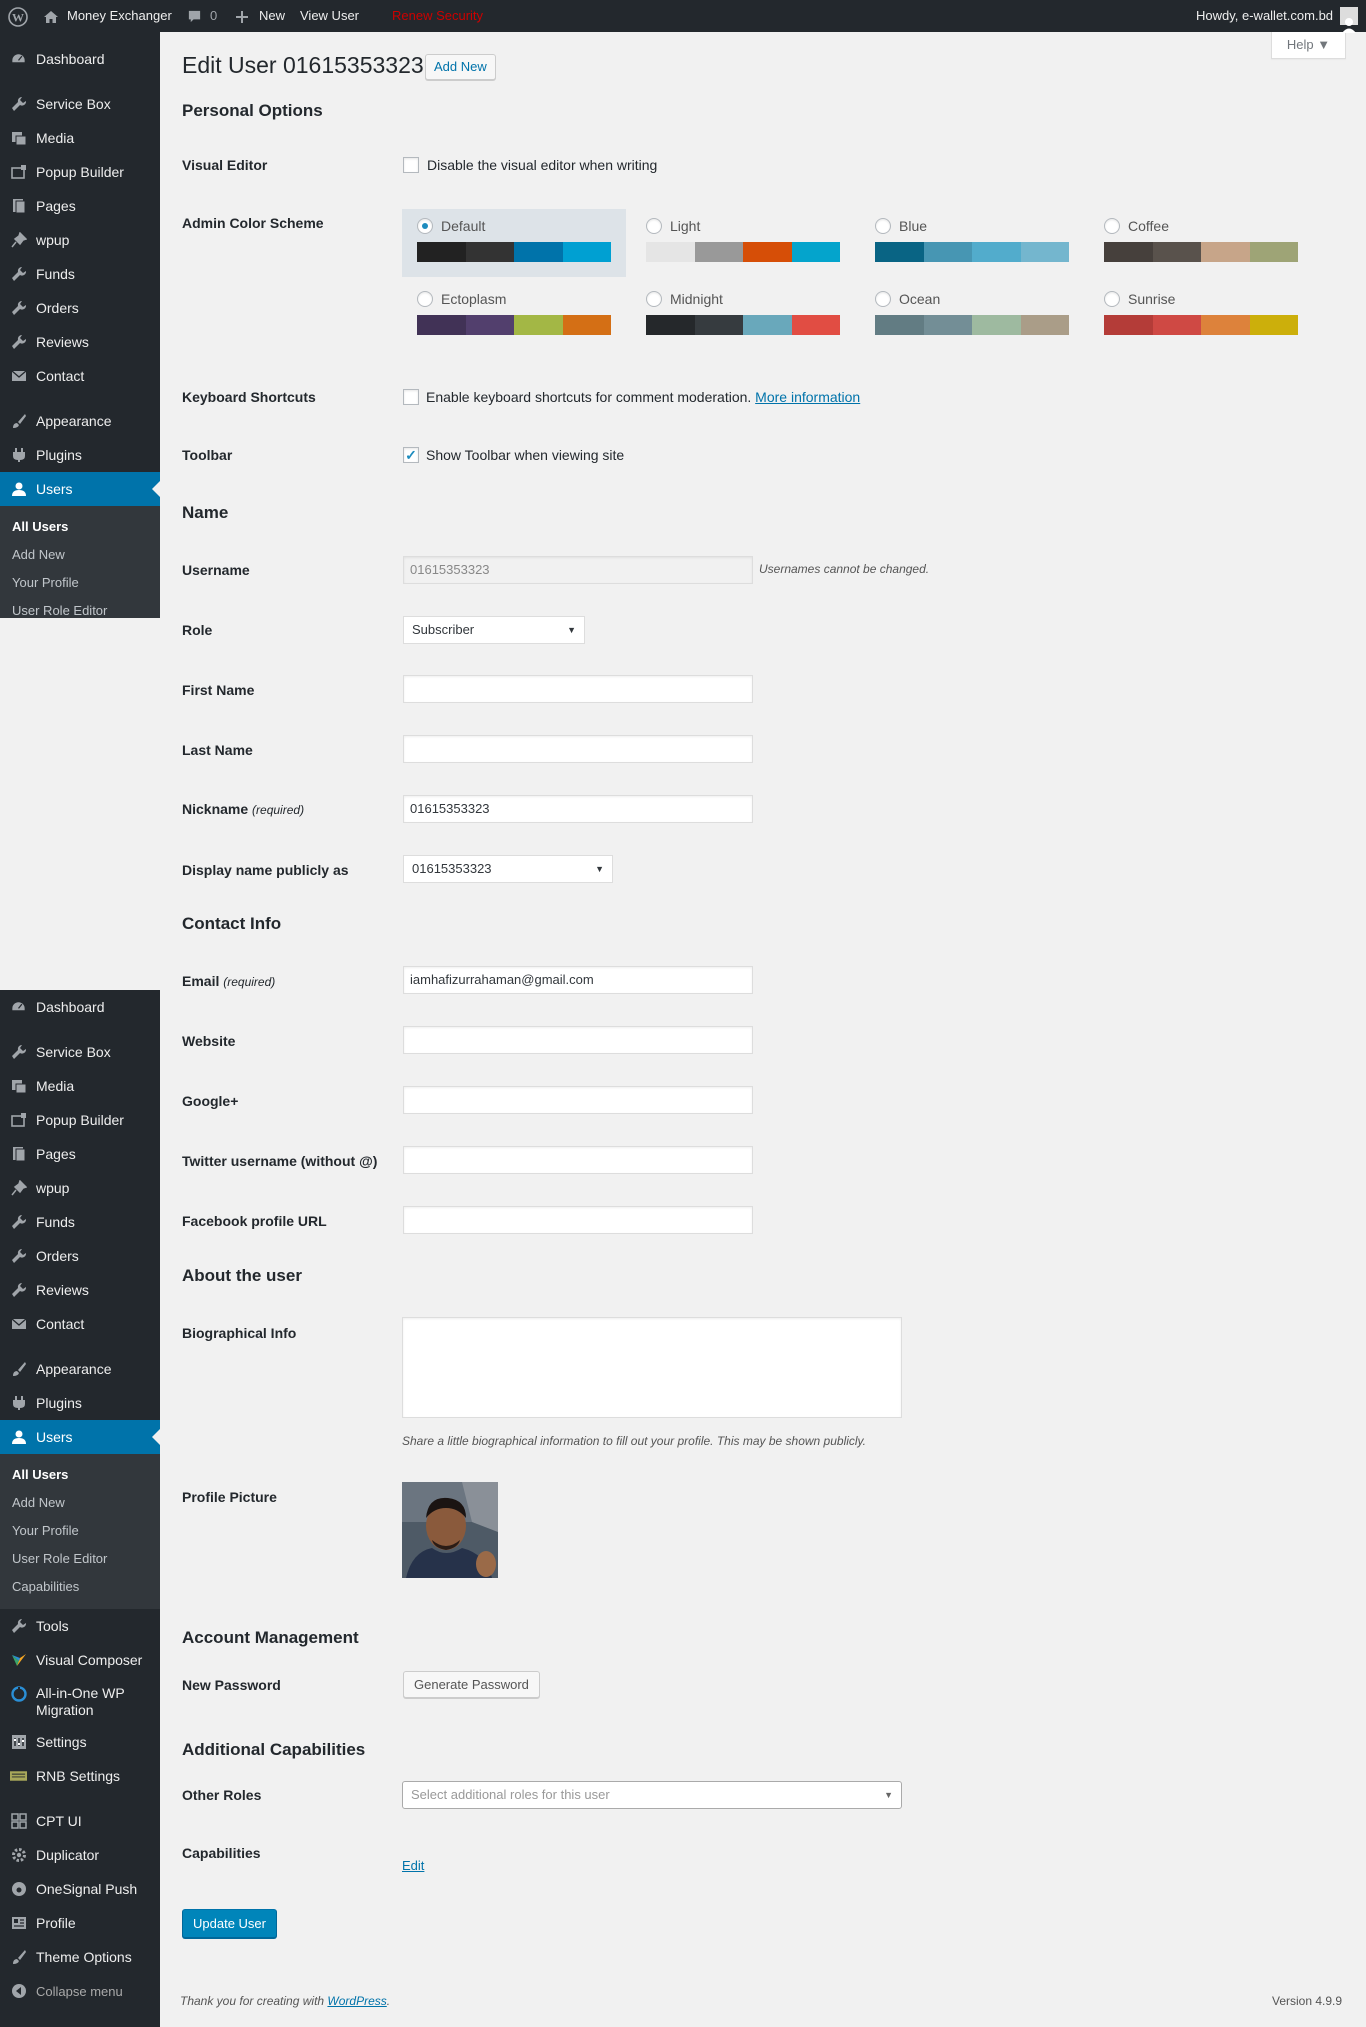  What do you see at coordinates (413, 1865) in the screenshot?
I see `capabilities-edit-link: Edit` at bounding box center [413, 1865].